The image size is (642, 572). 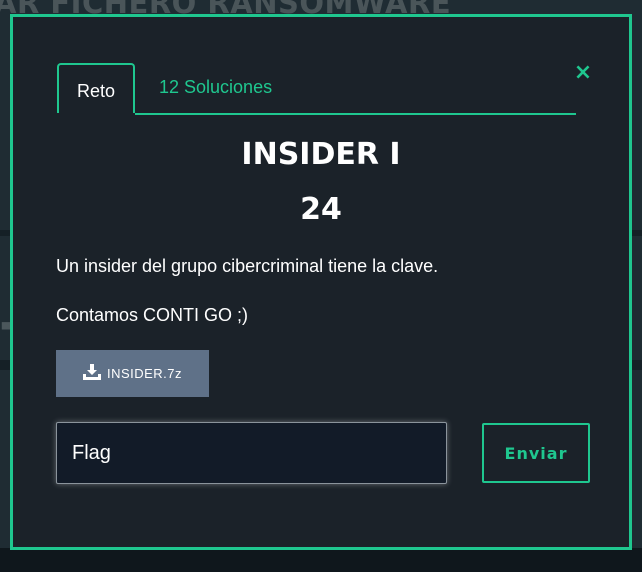 I want to click on close-icon: ×, so click(x=583, y=73).